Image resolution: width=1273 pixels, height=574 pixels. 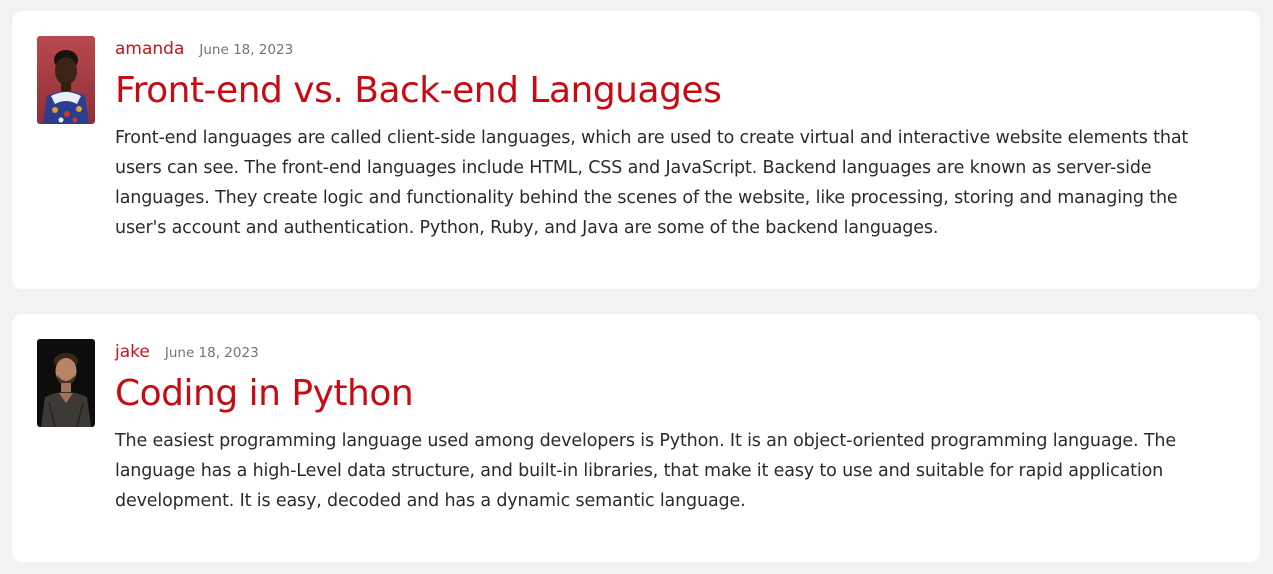 What do you see at coordinates (667, 394) in the screenshot?
I see `post-title-link: Coding in Python` at bounding box center [667, 394].